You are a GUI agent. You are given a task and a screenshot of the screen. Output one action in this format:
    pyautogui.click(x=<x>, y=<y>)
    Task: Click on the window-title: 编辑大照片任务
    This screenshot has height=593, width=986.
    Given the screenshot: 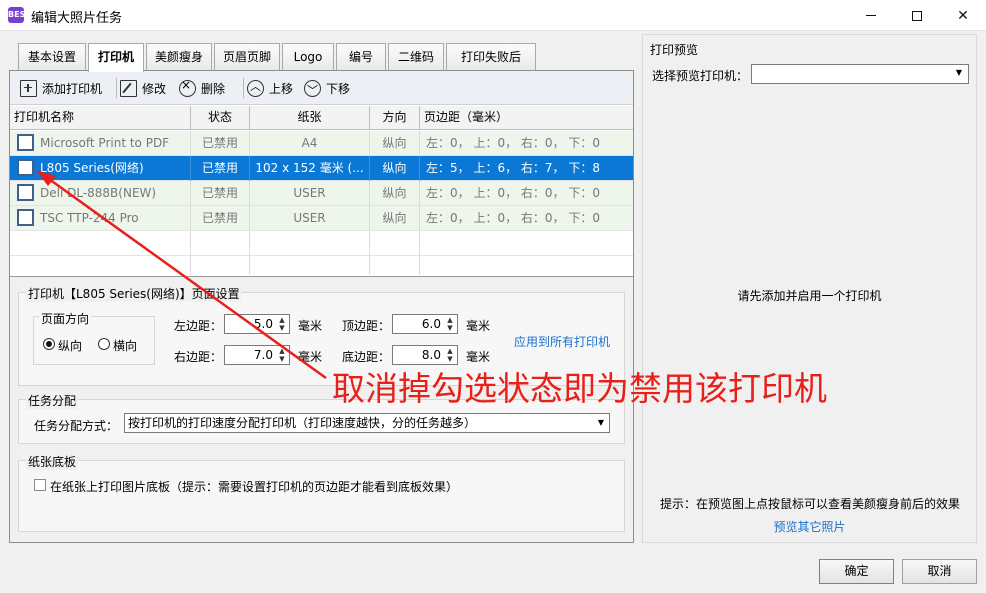 What is the action you would take?
    pyautogui.click(x=77, y=18)
    